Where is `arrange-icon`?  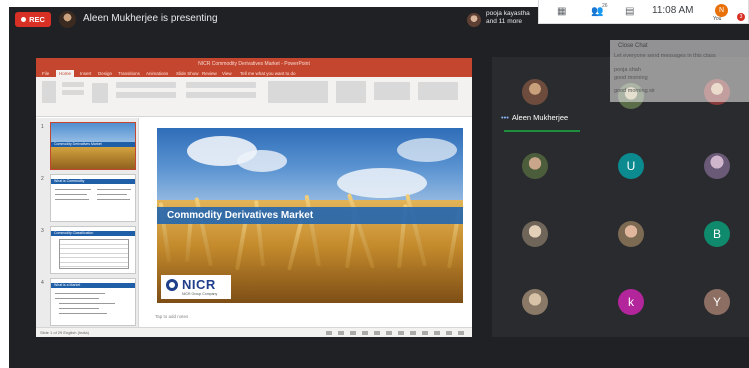
arrange-icon is located at coordinates (351, 92).